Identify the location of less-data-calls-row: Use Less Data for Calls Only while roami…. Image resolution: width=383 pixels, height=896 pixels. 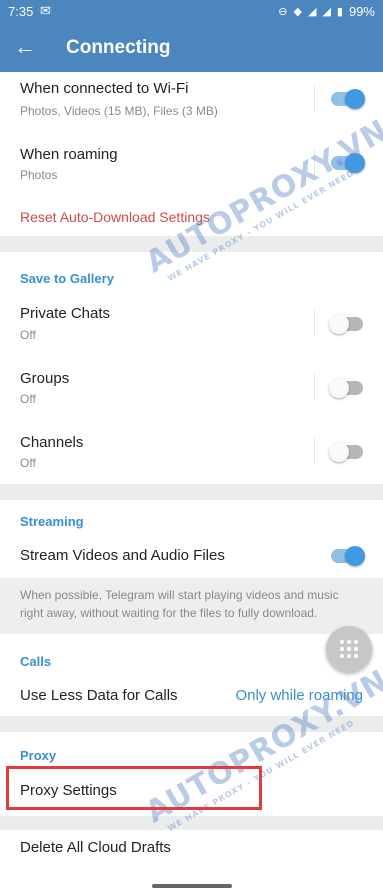
(191, 695).